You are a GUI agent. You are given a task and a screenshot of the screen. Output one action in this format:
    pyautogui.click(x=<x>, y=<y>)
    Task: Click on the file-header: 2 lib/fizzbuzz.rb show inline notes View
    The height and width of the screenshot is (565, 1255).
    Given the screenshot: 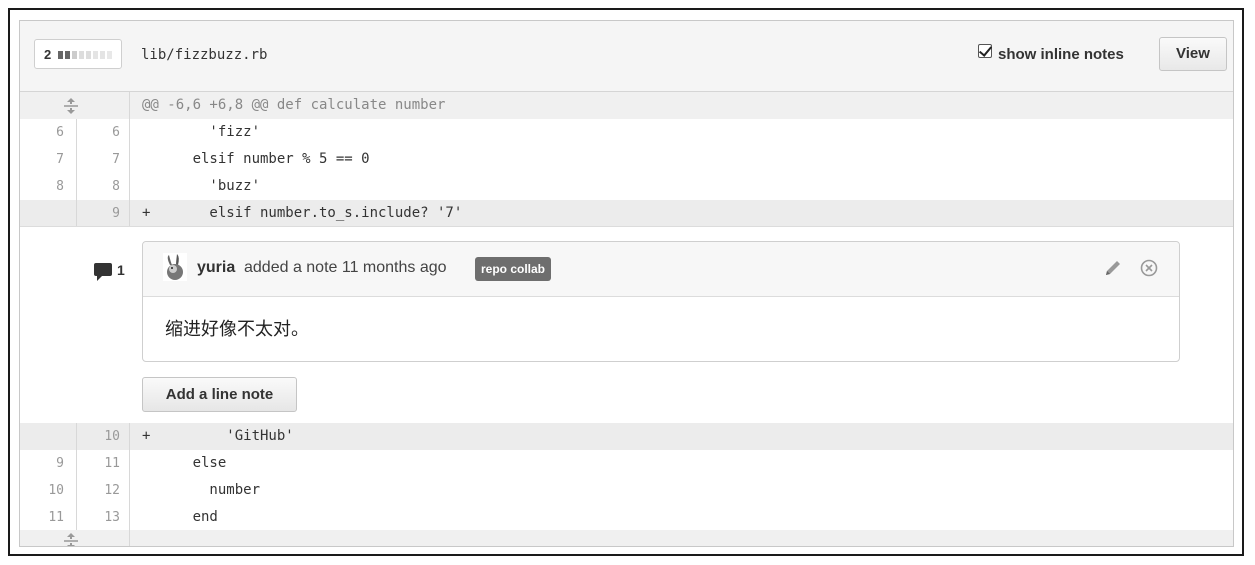 What is the action you would take?
    pyautogui.click(x=626, y=56)
    